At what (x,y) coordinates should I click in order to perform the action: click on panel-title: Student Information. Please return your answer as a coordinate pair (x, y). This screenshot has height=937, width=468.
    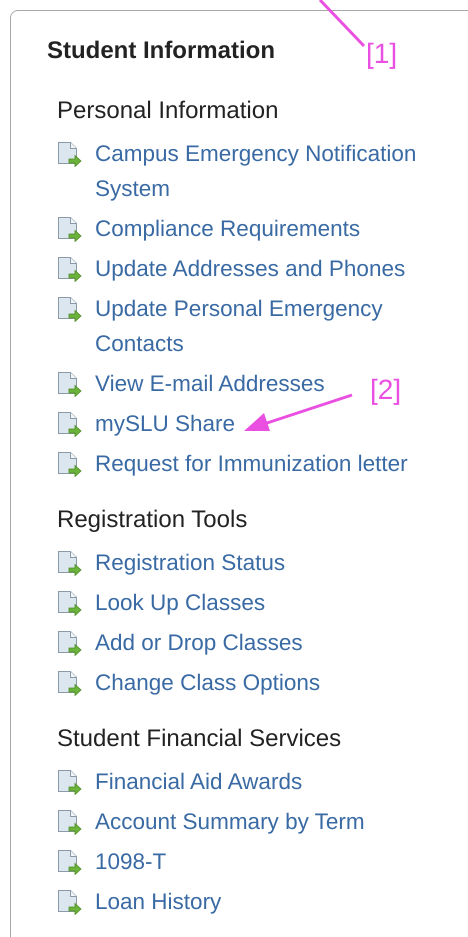
    Looking at the image, I should click on (161, 51).